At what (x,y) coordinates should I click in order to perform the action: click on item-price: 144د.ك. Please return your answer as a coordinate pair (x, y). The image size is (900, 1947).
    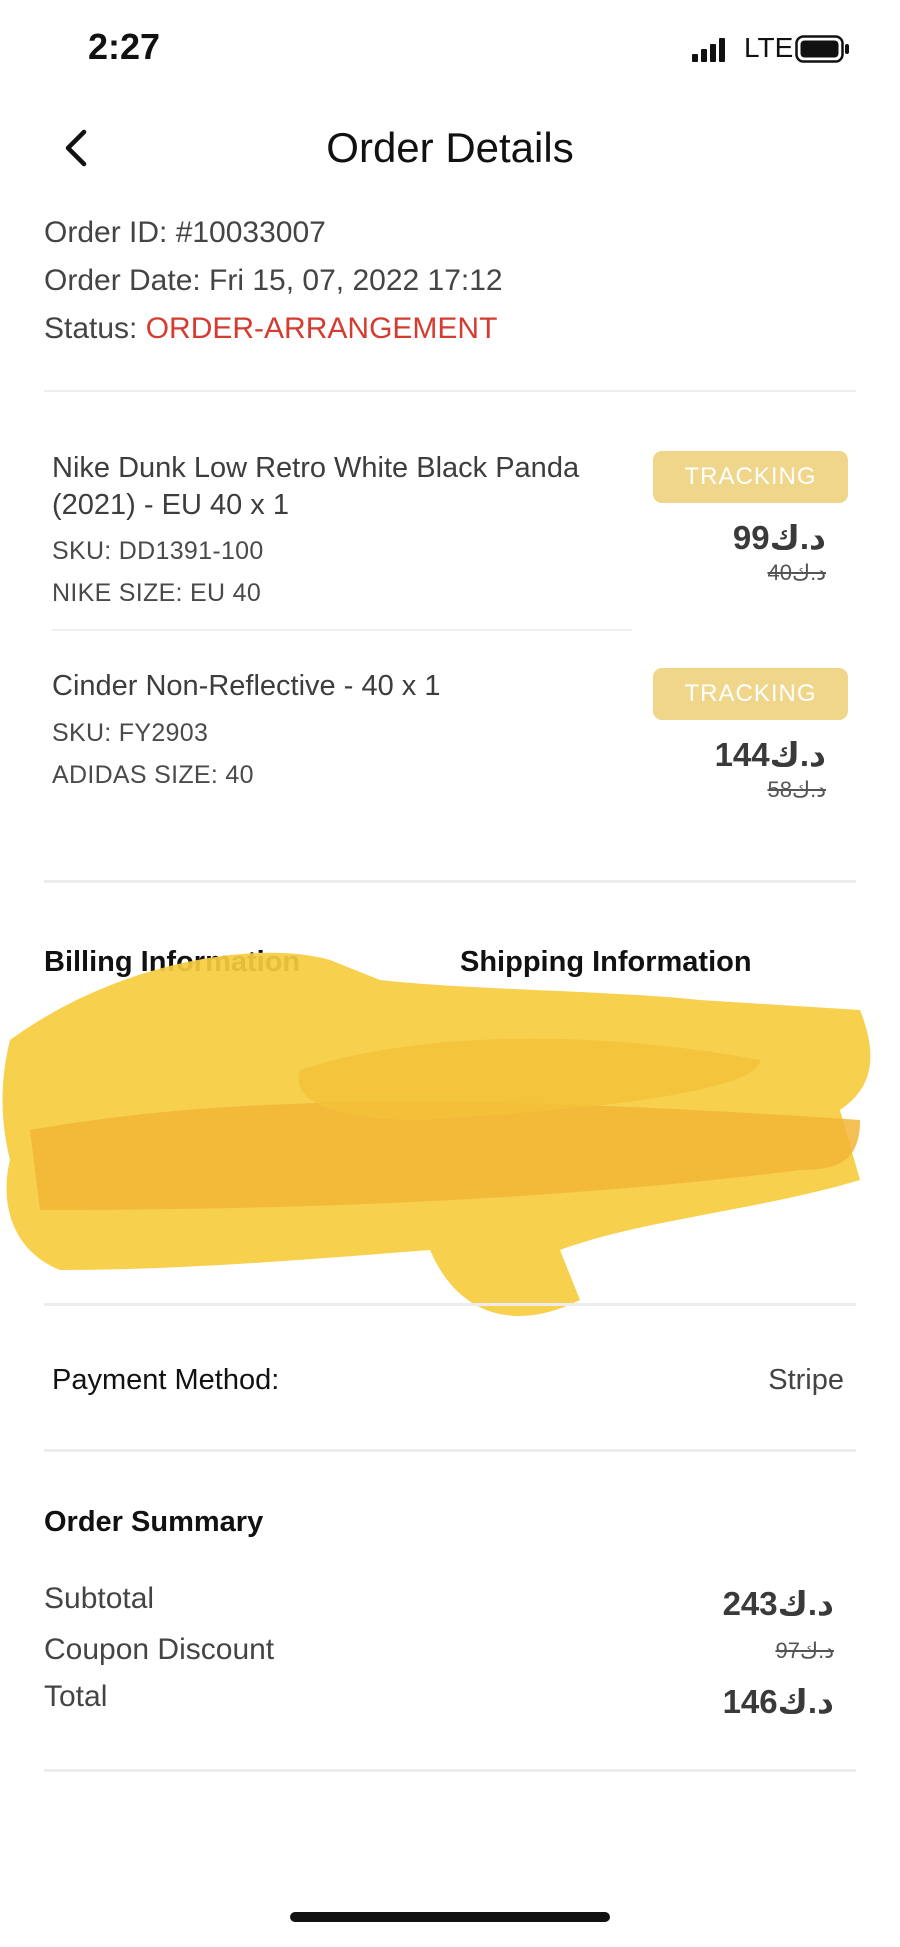
    Looking at the image, I should click on (770, 754).